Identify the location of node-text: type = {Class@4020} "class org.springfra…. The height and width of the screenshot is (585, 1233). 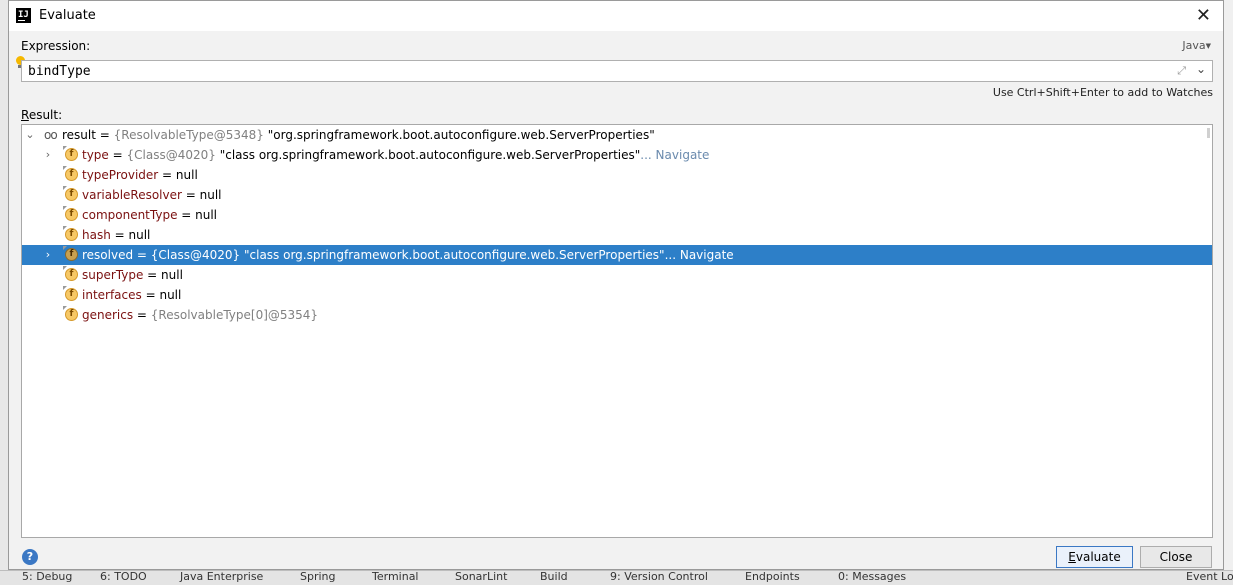
(395, 155).